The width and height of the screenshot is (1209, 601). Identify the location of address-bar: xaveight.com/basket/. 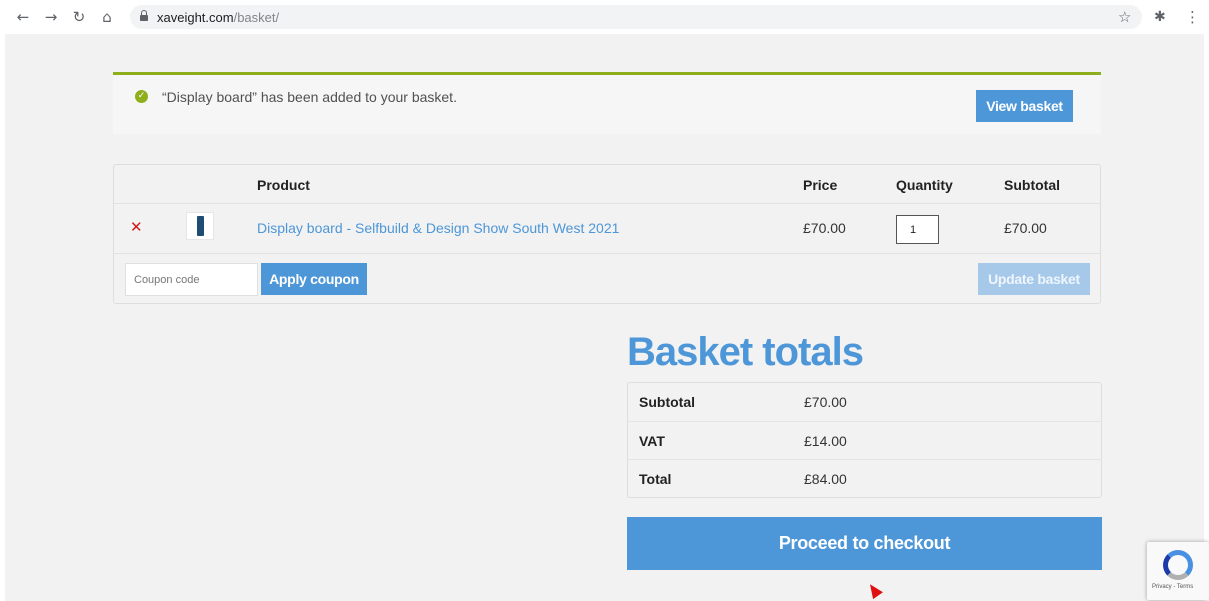
(636, 17).